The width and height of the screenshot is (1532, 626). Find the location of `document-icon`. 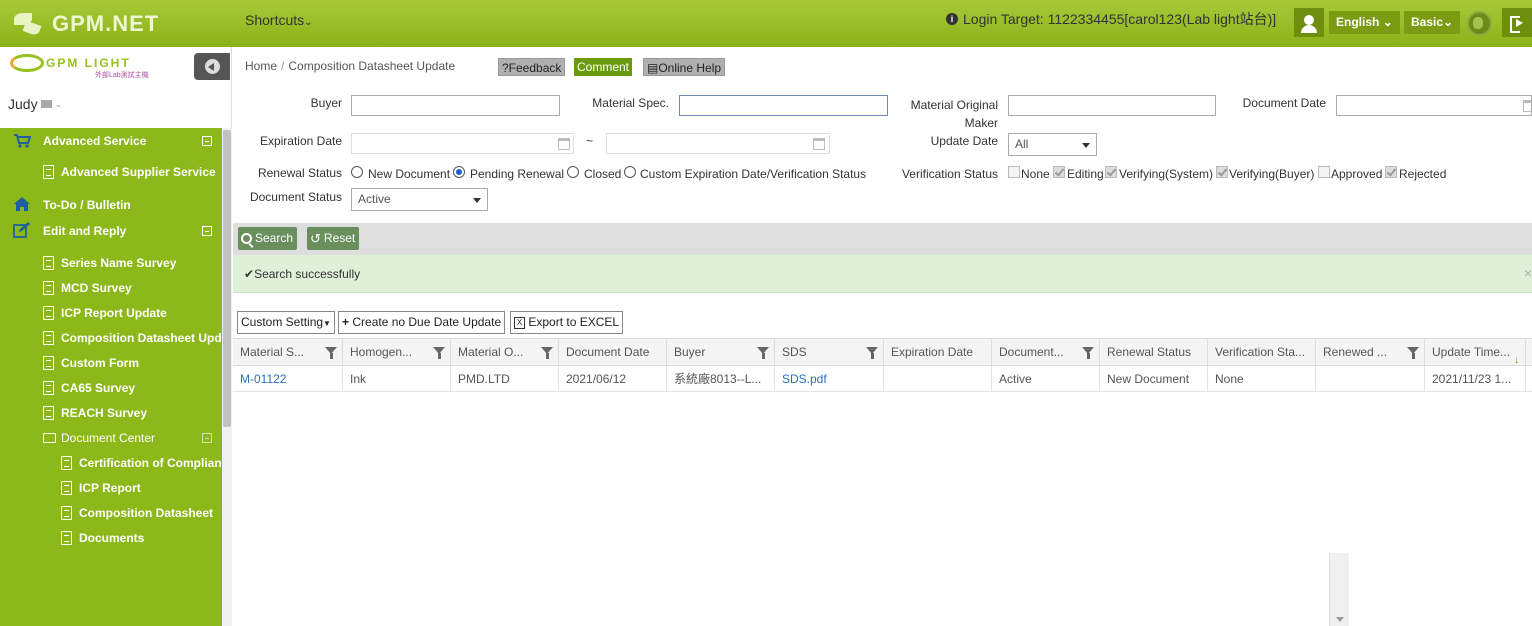

document-icon is located at coordinates (48, 413).